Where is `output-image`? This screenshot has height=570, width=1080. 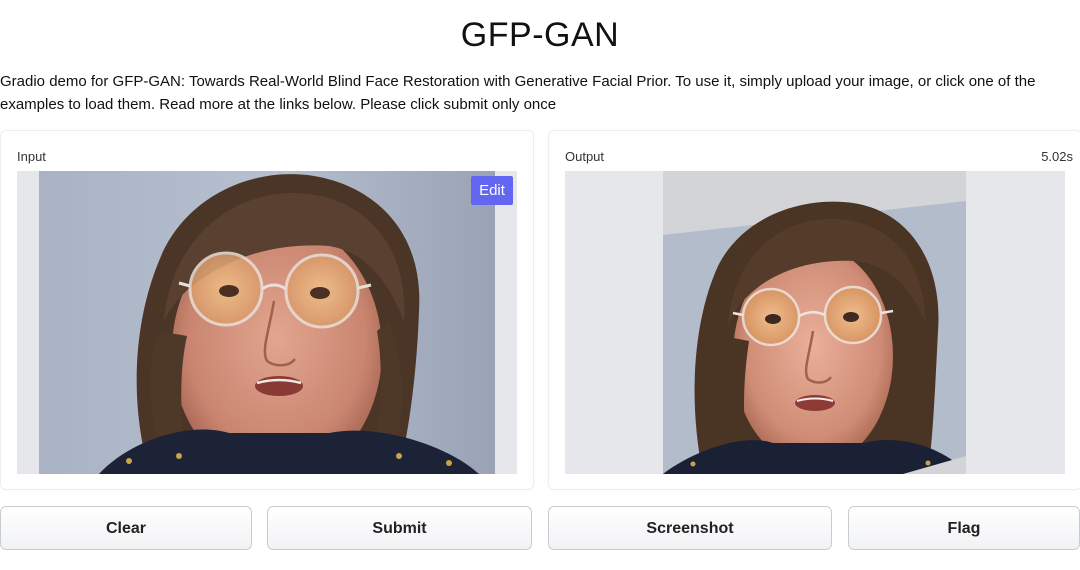
output-image is located at coordinates (814, 322).